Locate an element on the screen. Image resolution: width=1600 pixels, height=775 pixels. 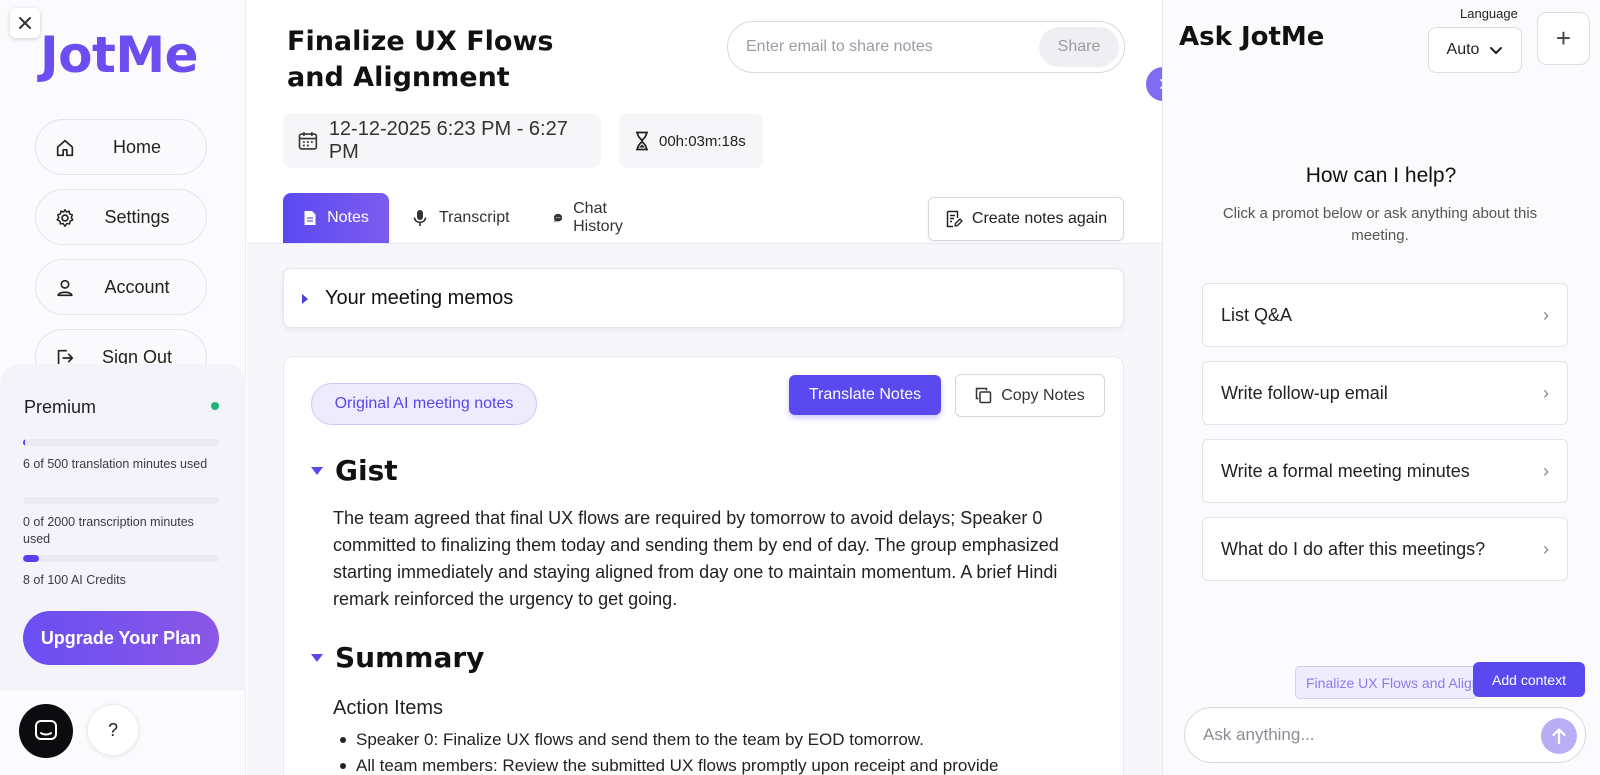
prompt-label: Write follow-up email is located at coordinates (1304, 392).